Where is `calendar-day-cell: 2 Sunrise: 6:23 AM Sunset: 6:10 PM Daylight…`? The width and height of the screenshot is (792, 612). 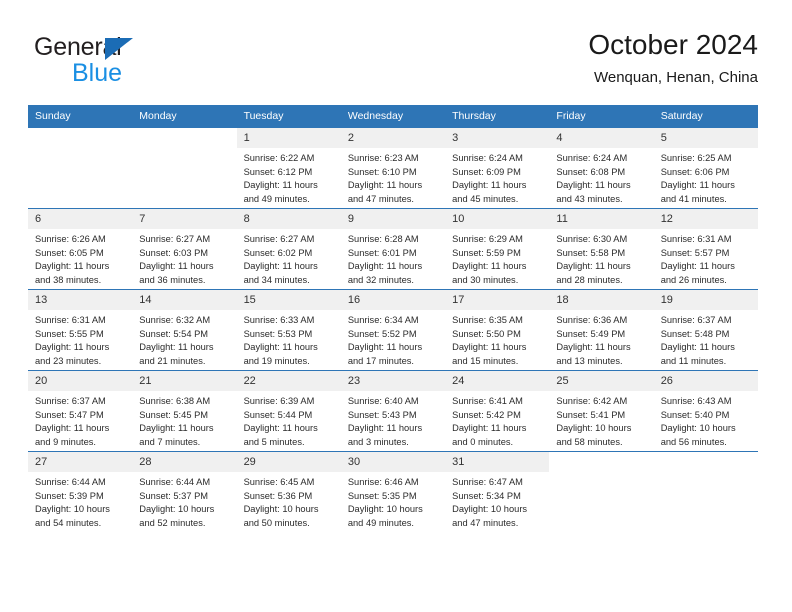
calendar-day-cell: 2 Sunrise: 6:23 AM Sunset: 6:10 PM Daylight… is located at coordinates (393, 168).